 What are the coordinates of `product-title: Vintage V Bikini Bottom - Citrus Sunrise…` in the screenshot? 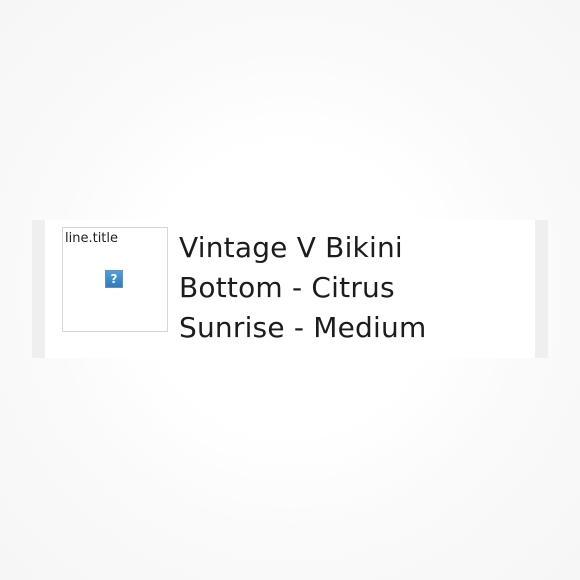 It's located at (303, 287).